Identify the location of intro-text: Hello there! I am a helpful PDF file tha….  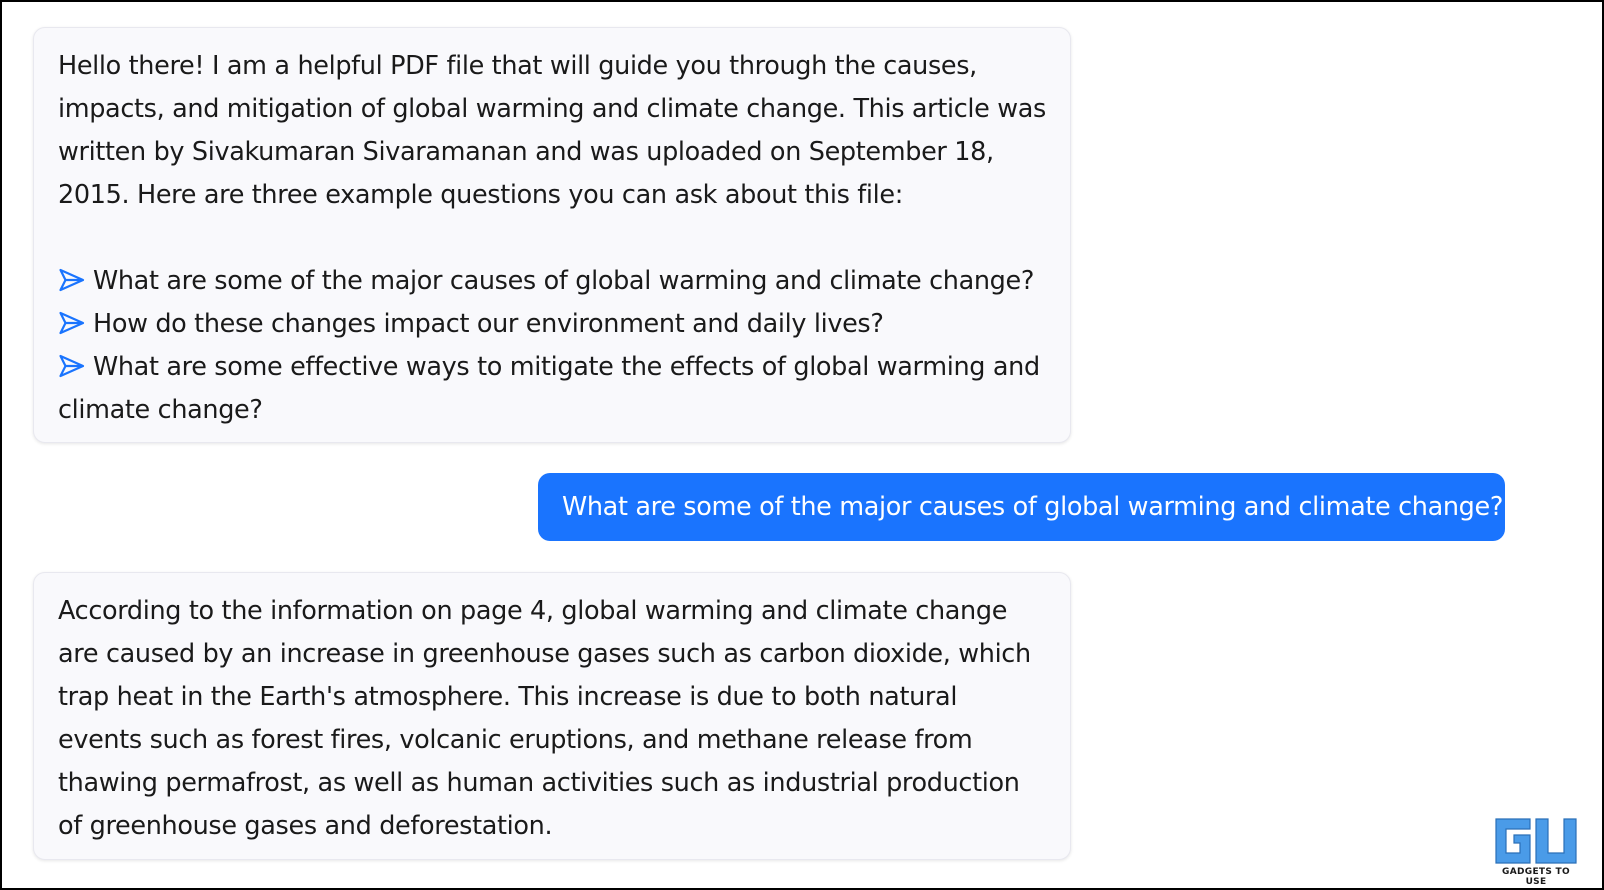
(552, 130).